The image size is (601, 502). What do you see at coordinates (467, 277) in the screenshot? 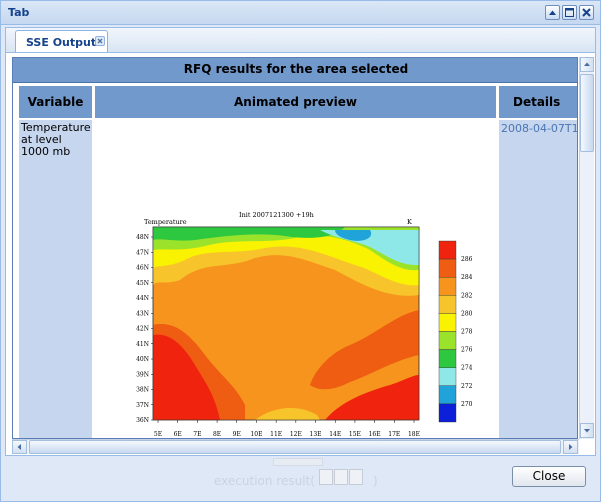
I see `legend-value: 284` at bounding box center [467, 277].